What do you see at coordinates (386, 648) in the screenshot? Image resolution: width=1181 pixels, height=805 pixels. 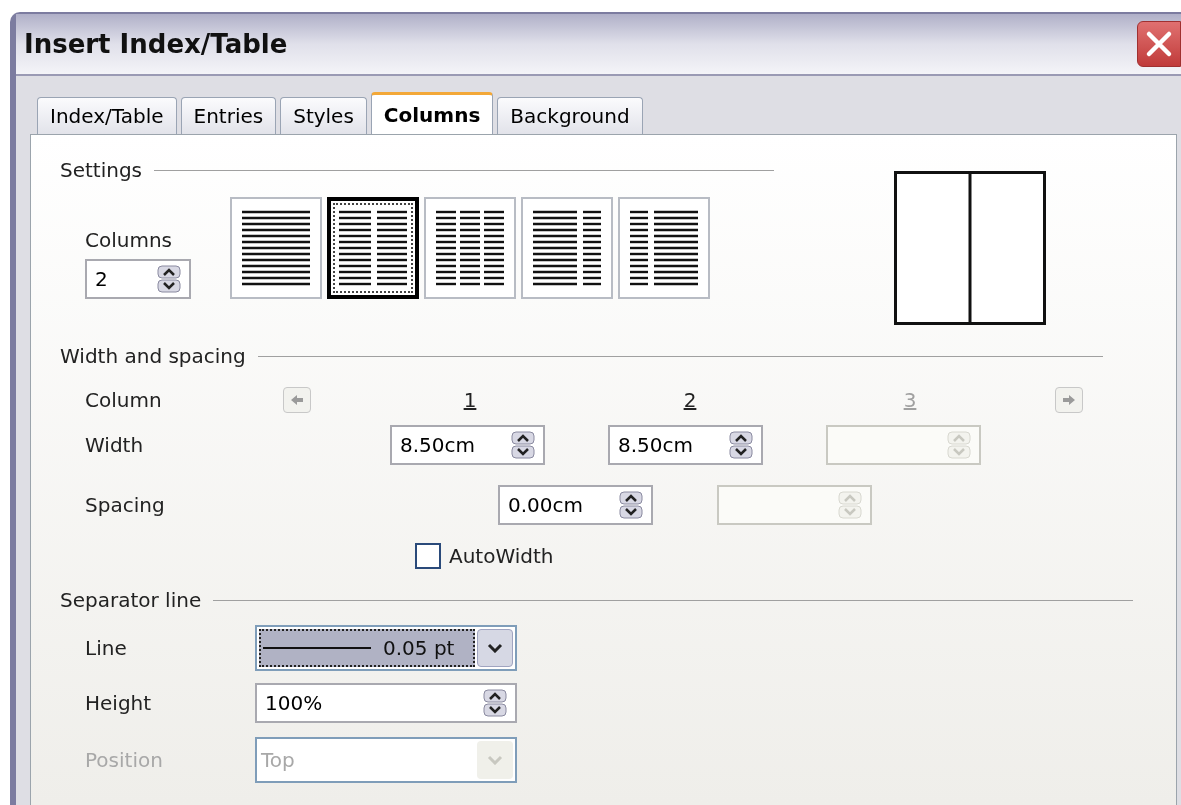 I see `line-style-dropdown: 0.05 pt` at bounding box center [386, 648].